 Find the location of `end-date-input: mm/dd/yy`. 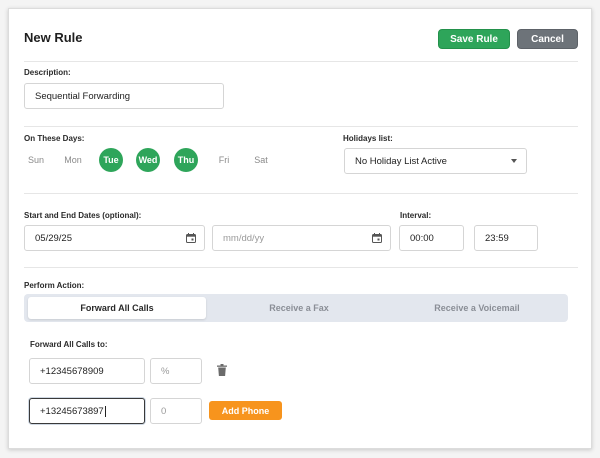

end-date-input: mm/dd/yy is located at coordinates (301, 238).